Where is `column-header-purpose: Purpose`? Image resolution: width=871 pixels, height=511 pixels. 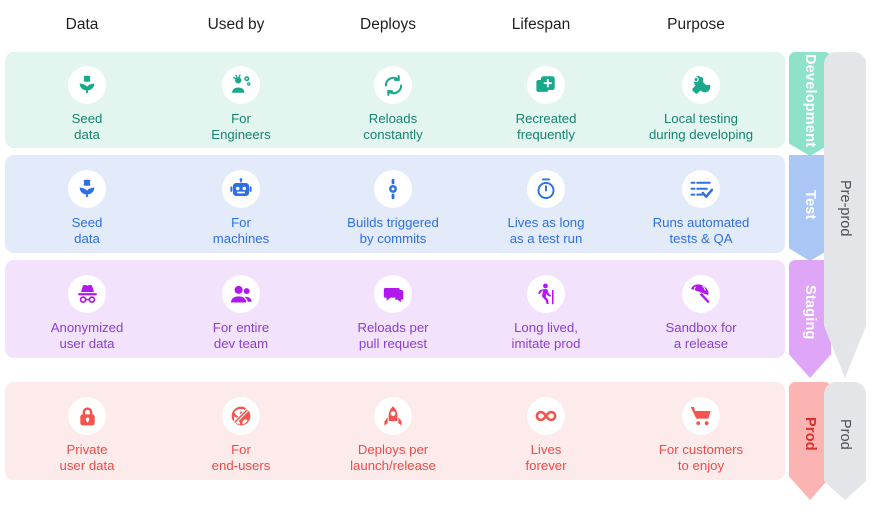
column-header-purpose: Purpose is located at coordinates (696, 24).